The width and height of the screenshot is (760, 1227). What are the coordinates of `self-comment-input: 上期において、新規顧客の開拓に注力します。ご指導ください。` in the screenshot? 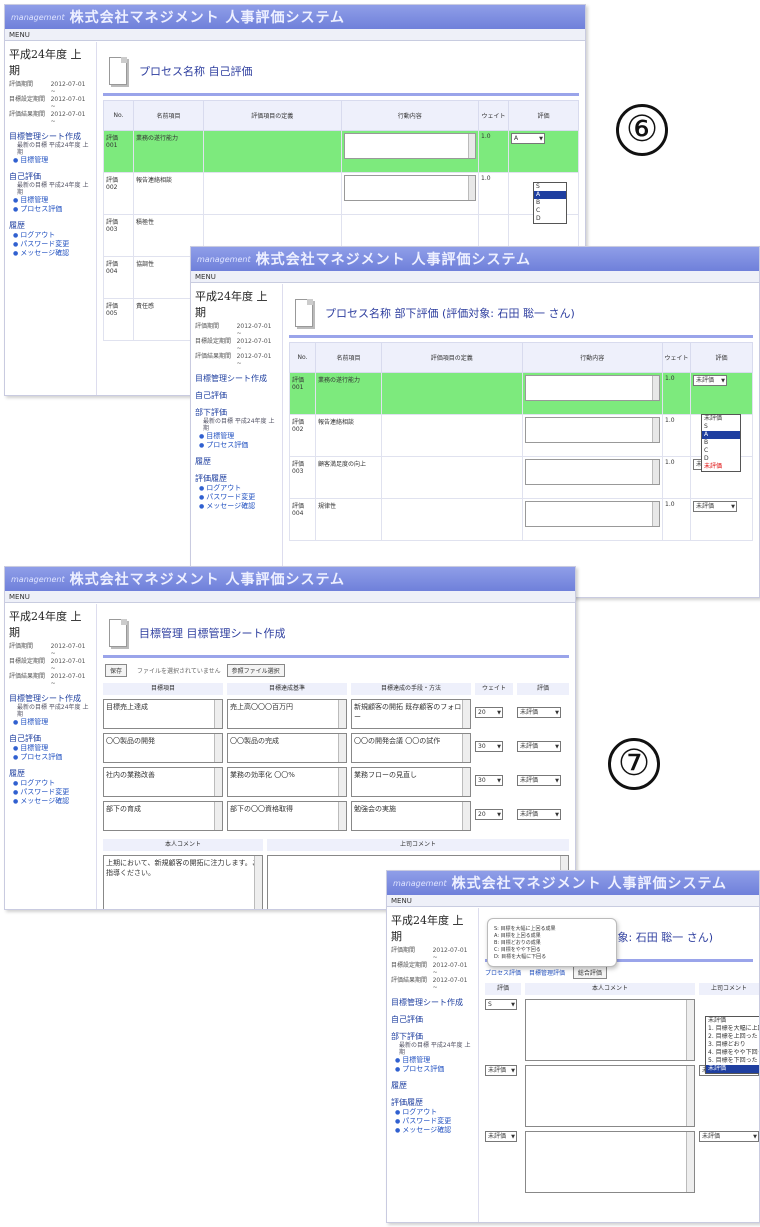 It's located at (183, 882).